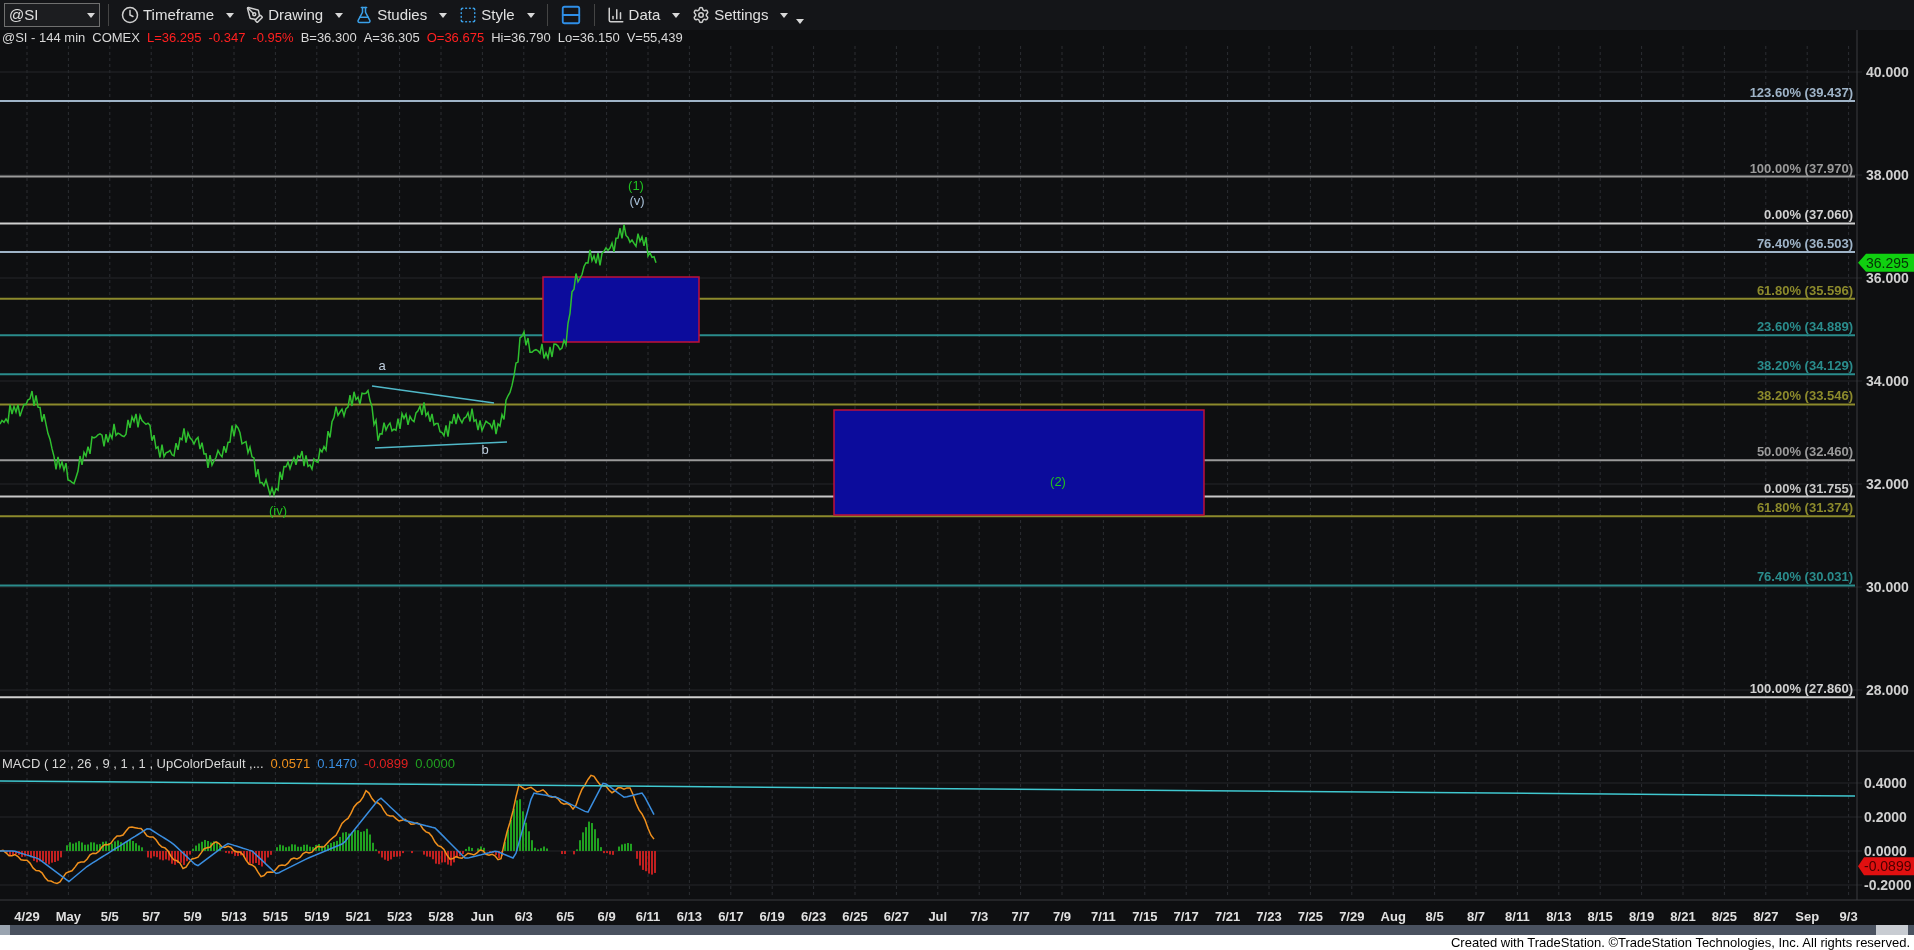  I want to click on macd-axis-label: 0.2000, so click(1885, 817).